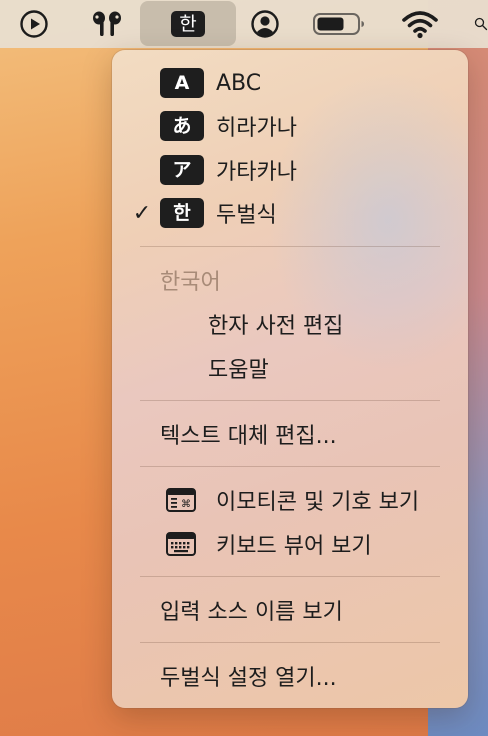  What do you see at coordinates (239, 83) in the screenshot?
I see `menu-item-label: ABC` at bounding box center [239, 83].